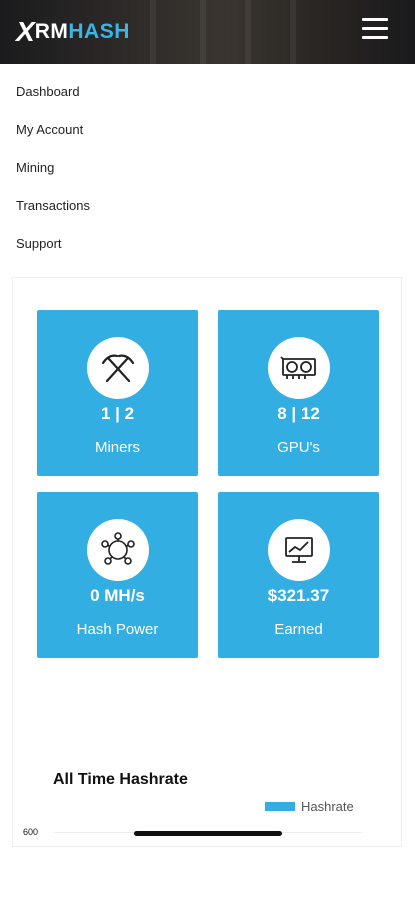 The height and width of the screenshot is (900, 415). What do you see at coordinates (207, 32) in the screenshot?
I see `app-header: X RM HASH` at bounding box center [207, 32].